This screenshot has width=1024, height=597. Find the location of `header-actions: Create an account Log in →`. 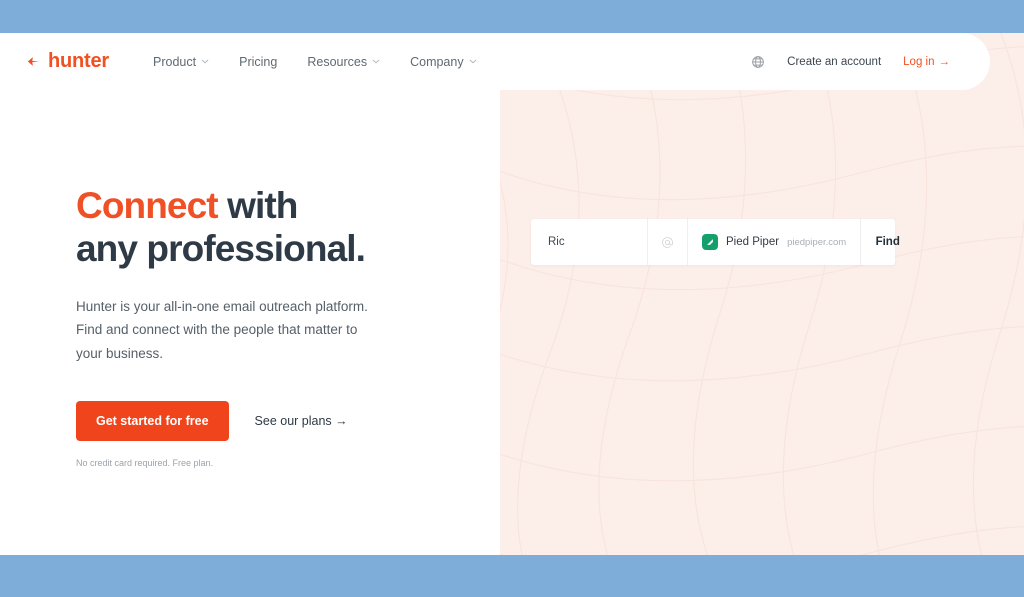

header-actions: Create an account Log in → is located at coordinates (850, 62).